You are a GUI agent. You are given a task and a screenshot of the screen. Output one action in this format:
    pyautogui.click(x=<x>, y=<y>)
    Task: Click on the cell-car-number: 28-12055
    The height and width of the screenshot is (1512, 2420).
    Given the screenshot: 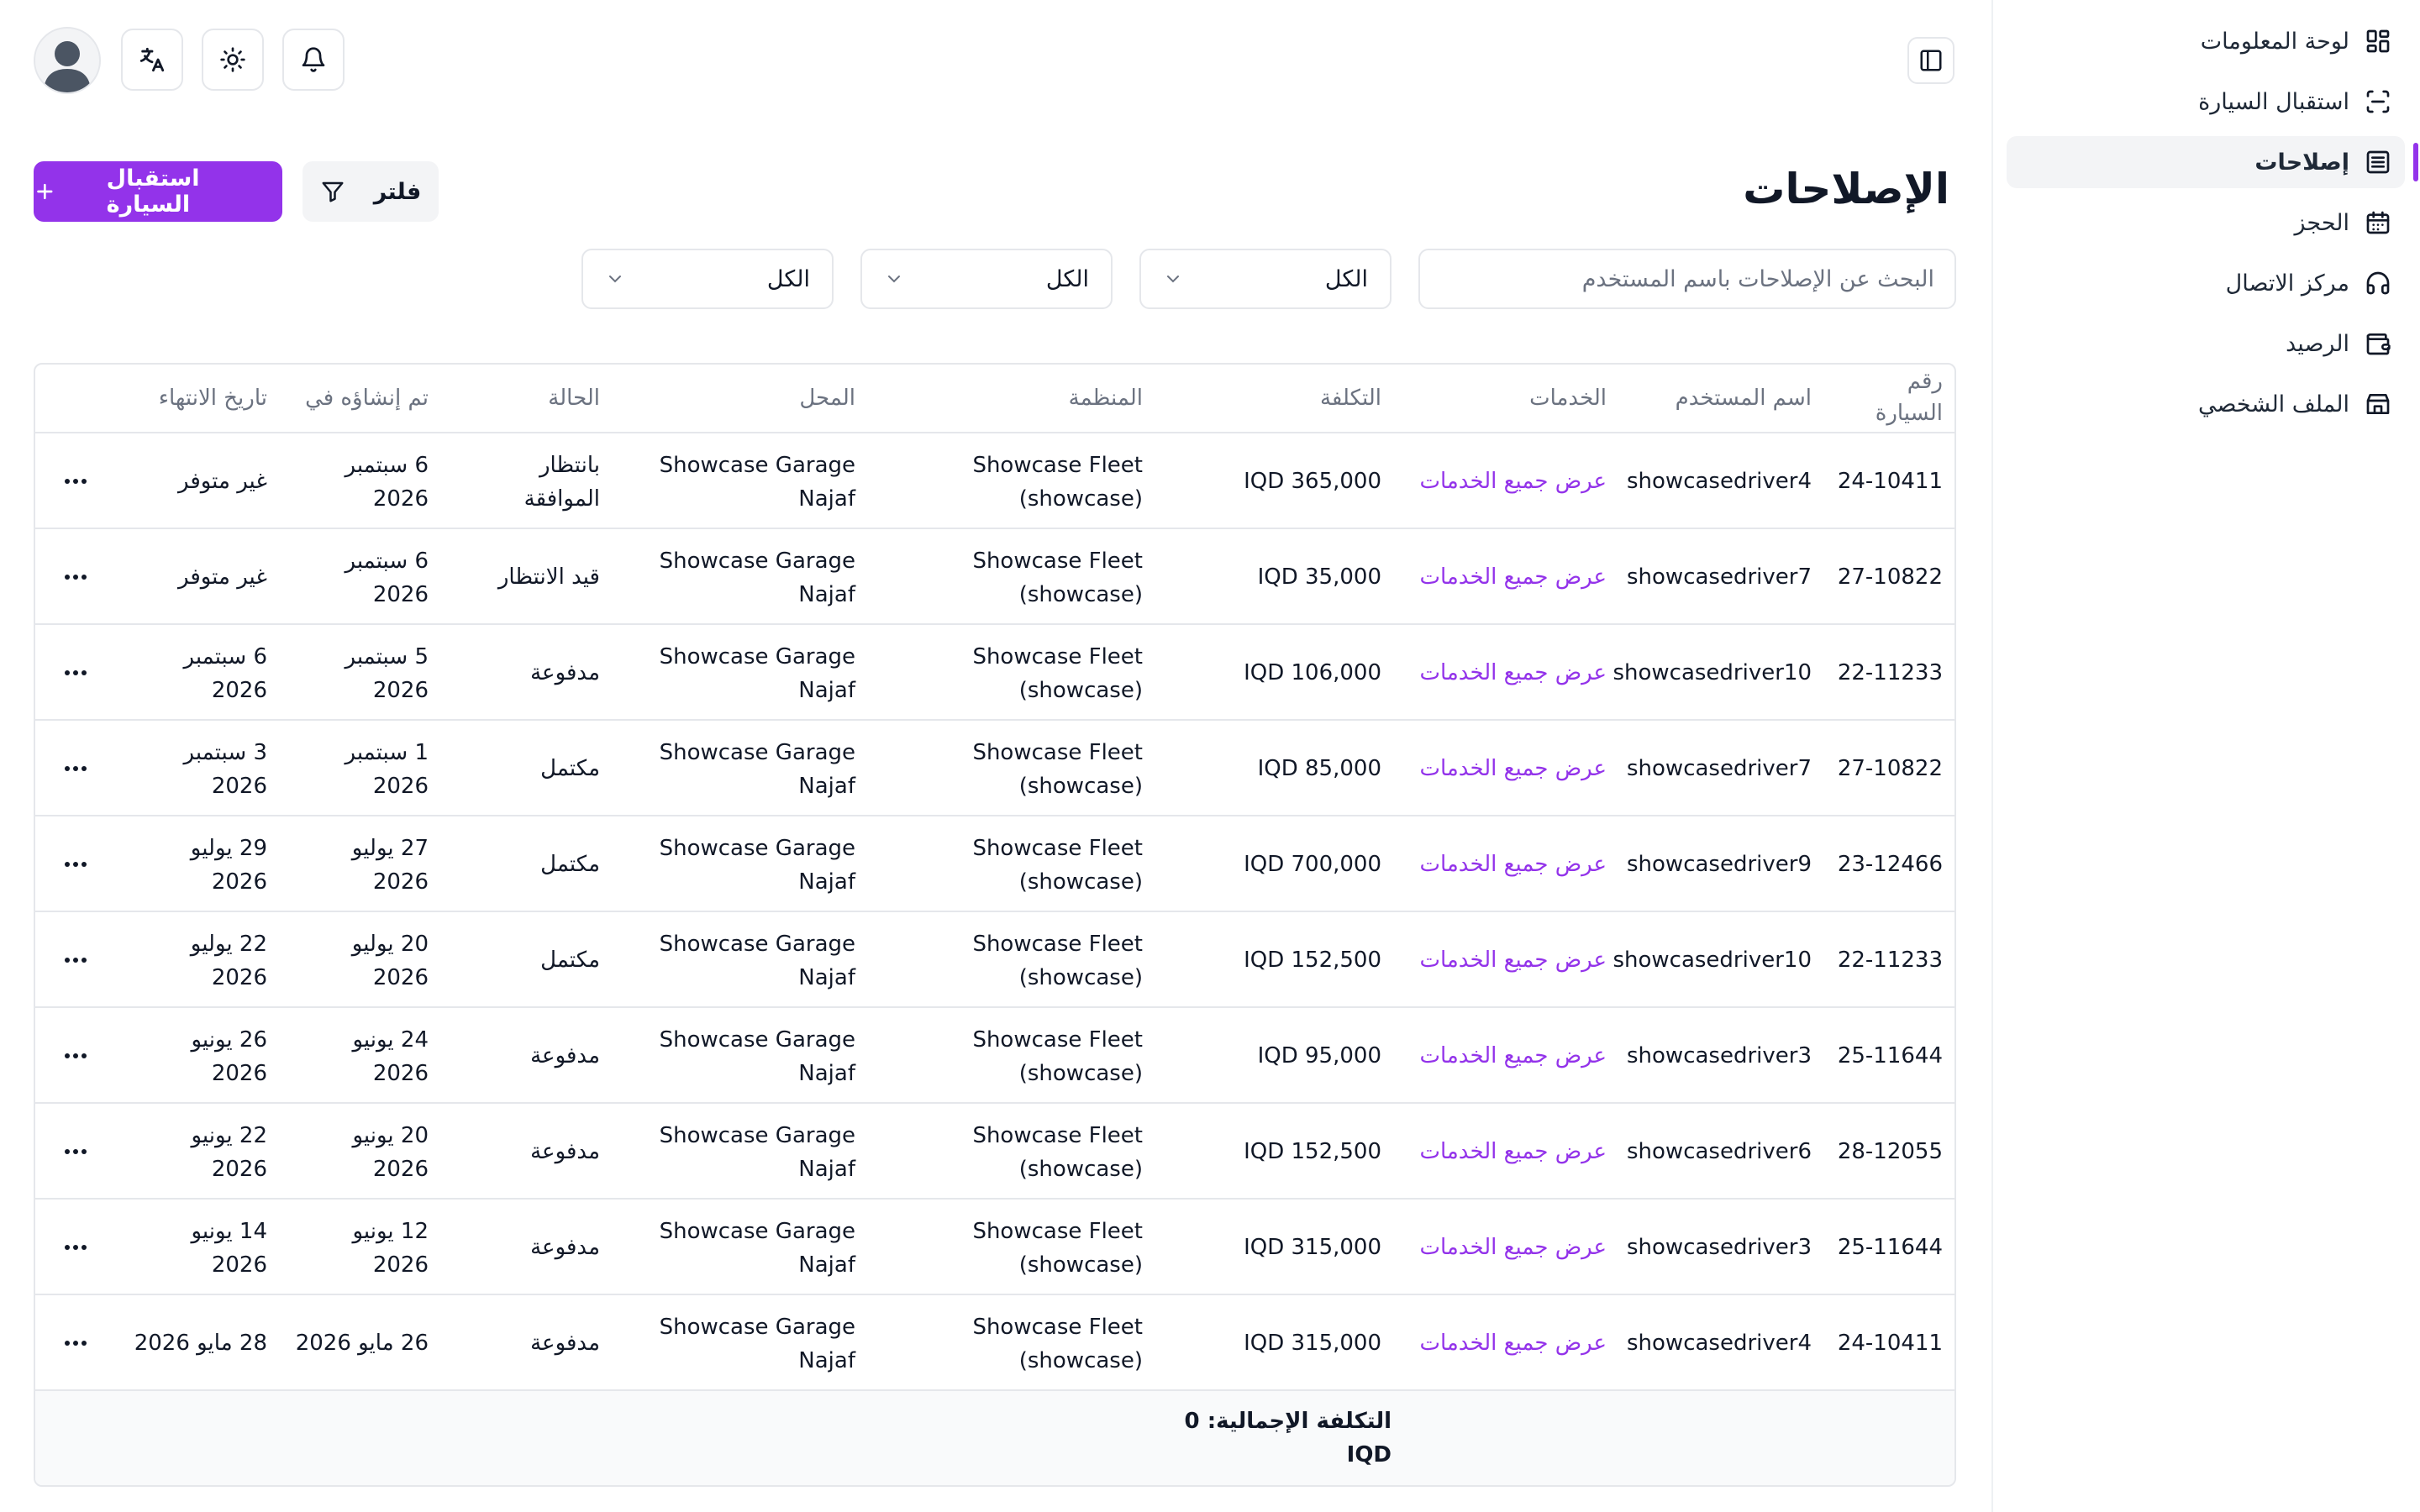 What is the action you would take?
    pyautogui.click(x=1890, y=1151)
    